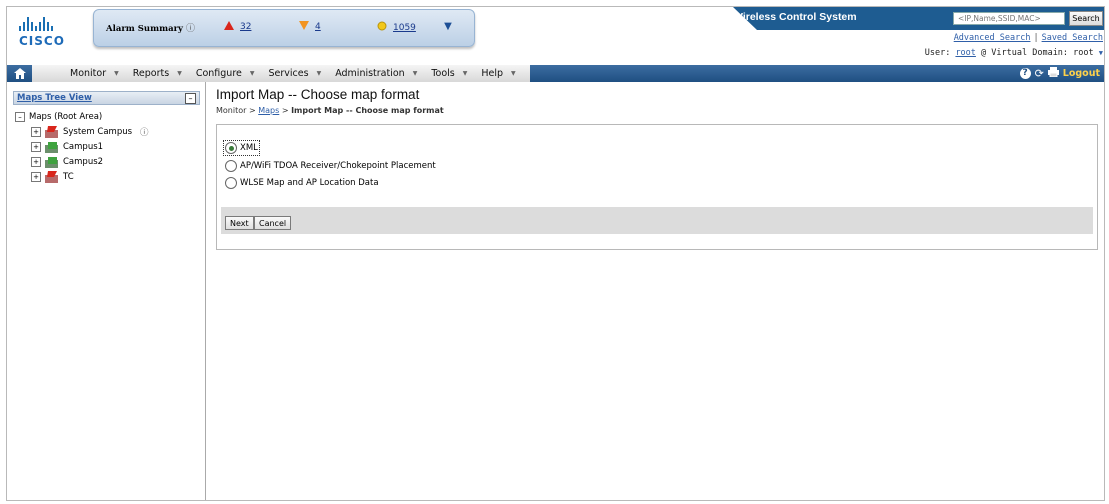  What do you see at coordinates (310, 27) in the screenshot?
I see `major-alarm-count: 4` at bounding box center [310, 27].